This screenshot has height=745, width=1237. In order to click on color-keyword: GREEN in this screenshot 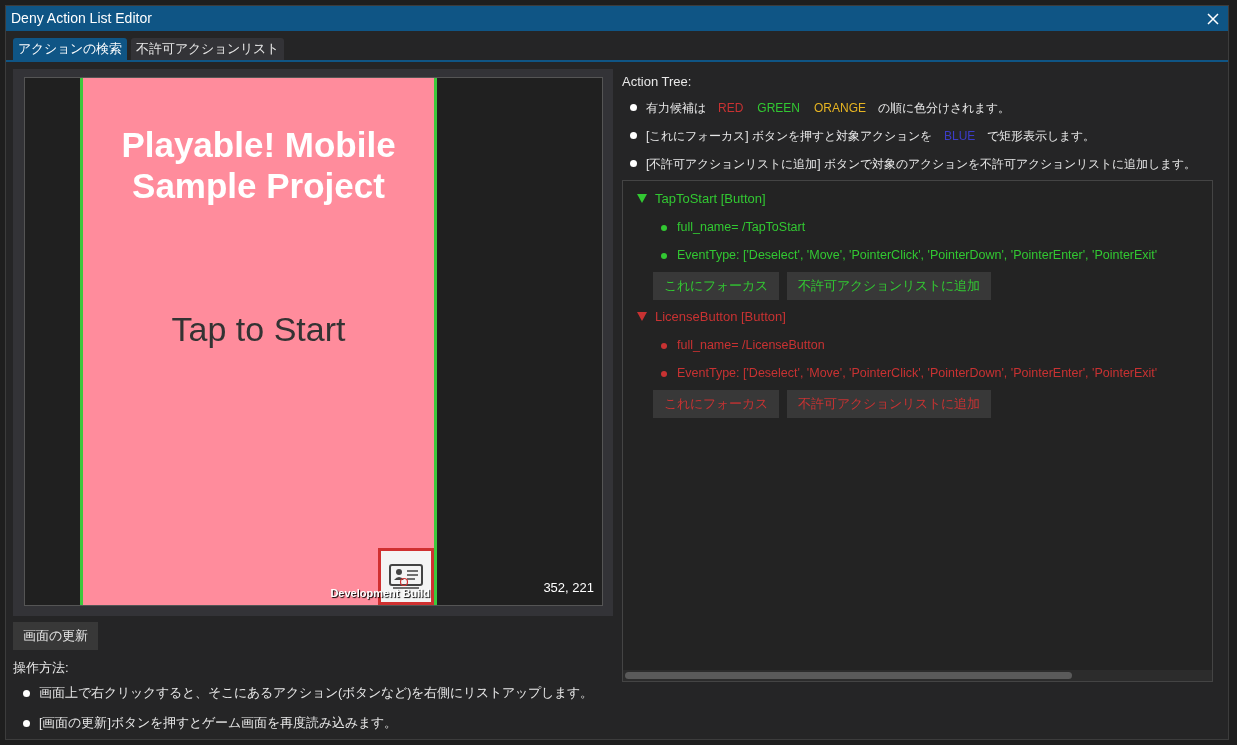, I will do `click(779, 108)`.